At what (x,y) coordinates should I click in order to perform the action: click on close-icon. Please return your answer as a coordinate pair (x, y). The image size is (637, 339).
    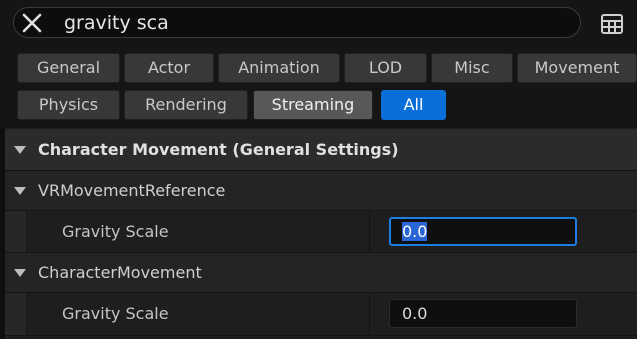
    Looking at the image, I should click on (32, 23).